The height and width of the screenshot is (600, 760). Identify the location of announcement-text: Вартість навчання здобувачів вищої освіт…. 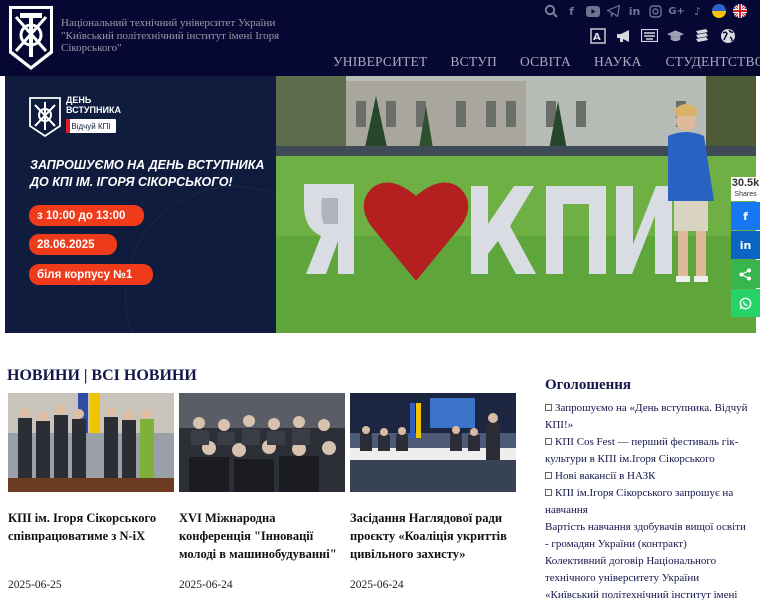
(645, 535).